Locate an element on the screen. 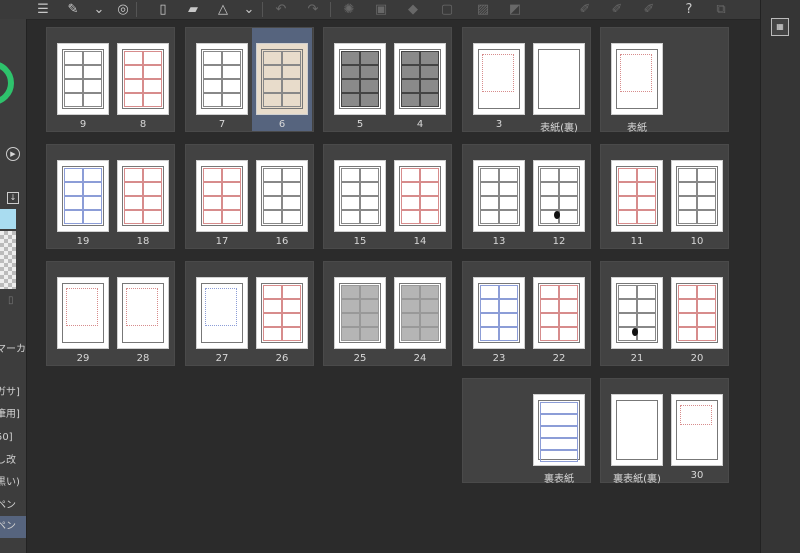 This screenshot has width=800, height=553. sparkle-icon: ✺ is located at coordinates (349, 9).